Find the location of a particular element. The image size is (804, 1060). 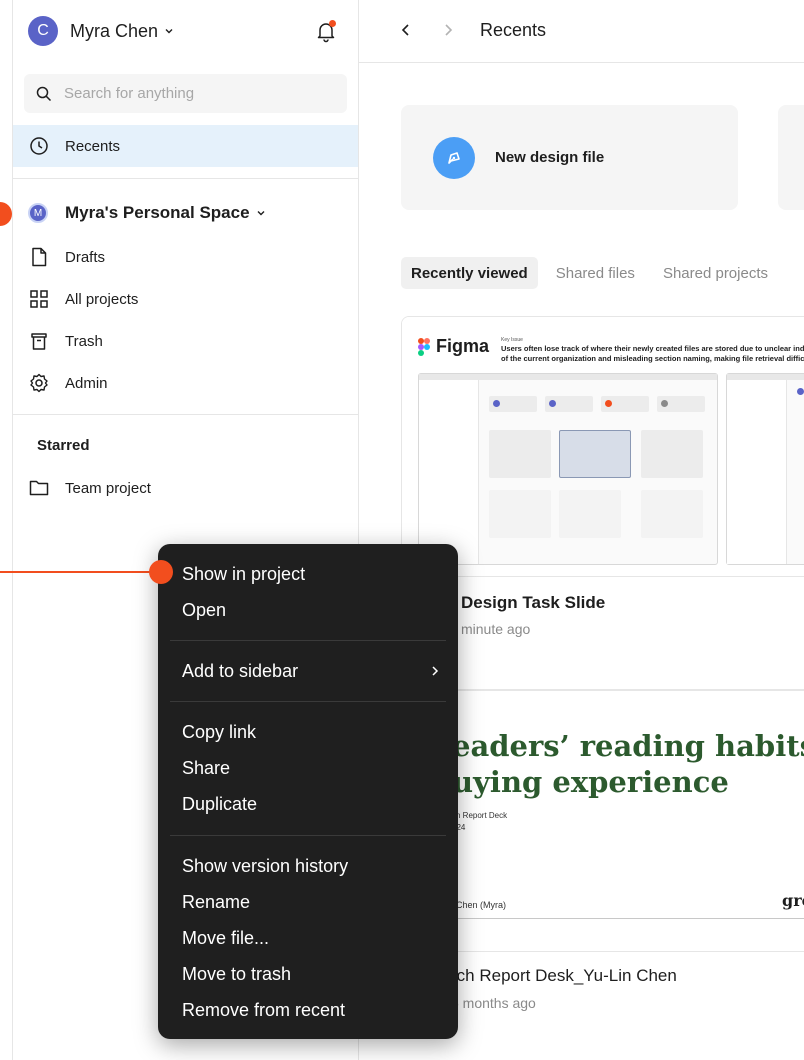

grid-icon is located at coordinates (39, 299).